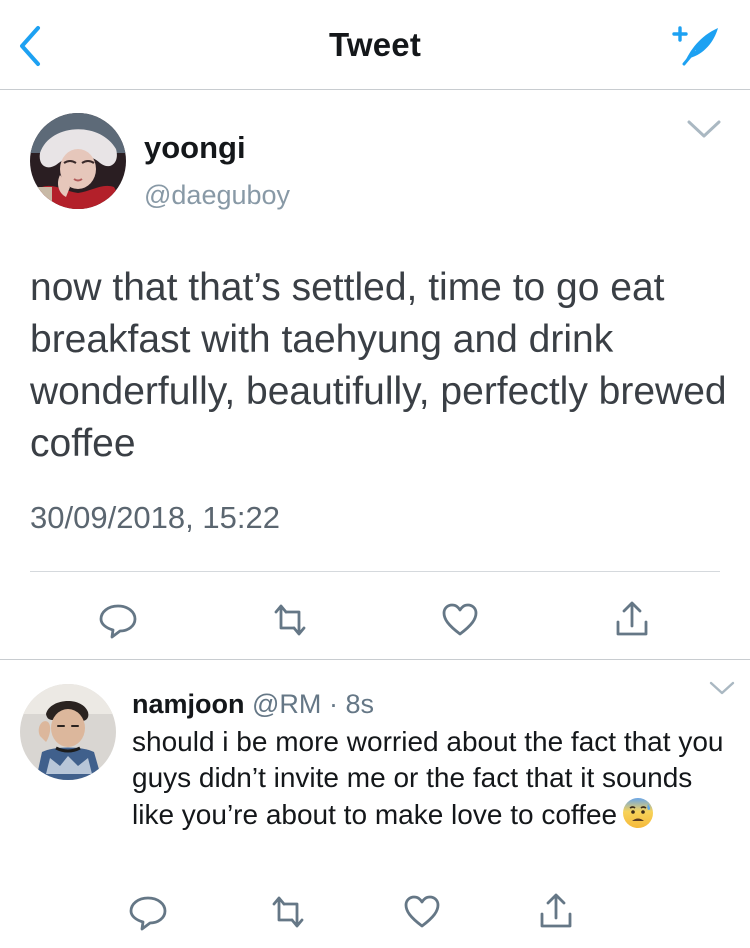 The image size is (750, 948). Describe the element at coordinates (638, 813) in the screenshot. I see `anxious-face-with-sweat-icon` at that location.